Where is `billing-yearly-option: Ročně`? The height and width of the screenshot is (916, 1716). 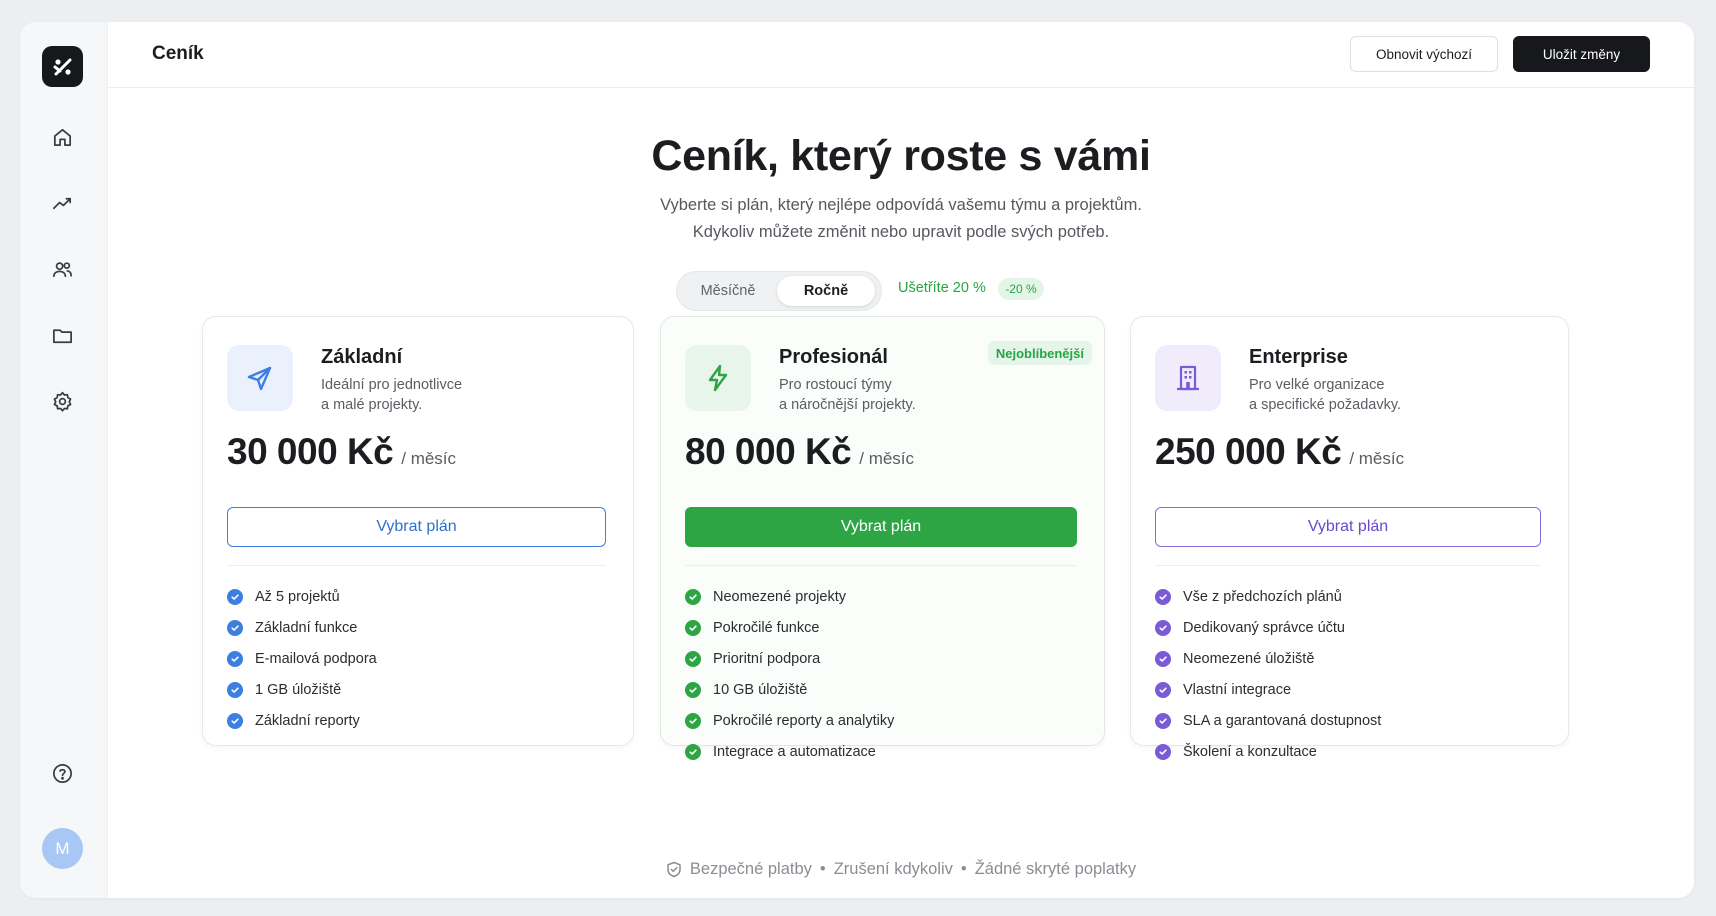 billing-yearly-option: Ročně is located at coordinates (826, 291).